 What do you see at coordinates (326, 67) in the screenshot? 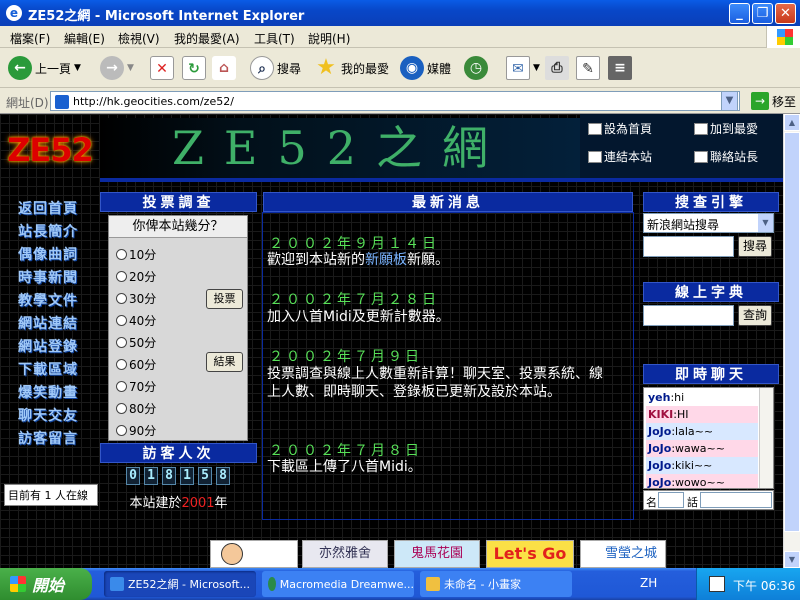
I see `star-icon: ★` at bounding box center [326, 67].